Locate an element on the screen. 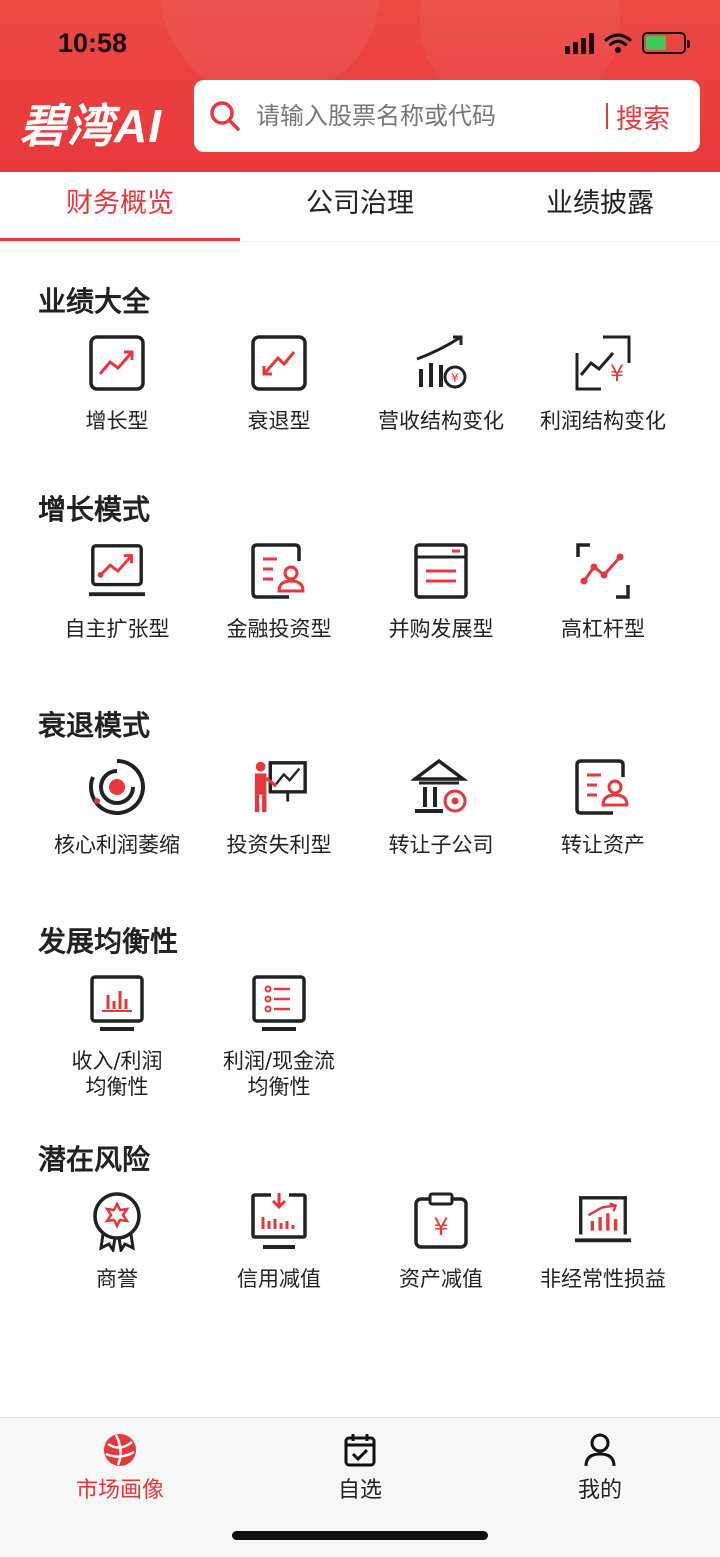 This screenshot has width=720, height=1557. feature-finance-invest: 金融投资型 is located at coordinates (279, 591).